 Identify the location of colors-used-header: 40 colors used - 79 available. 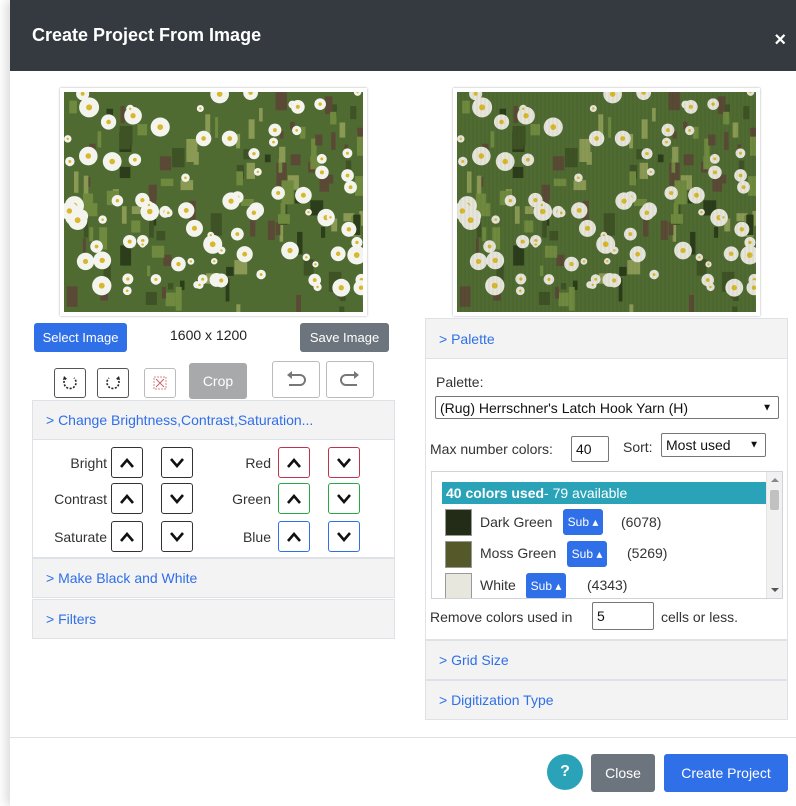
(604, 493).